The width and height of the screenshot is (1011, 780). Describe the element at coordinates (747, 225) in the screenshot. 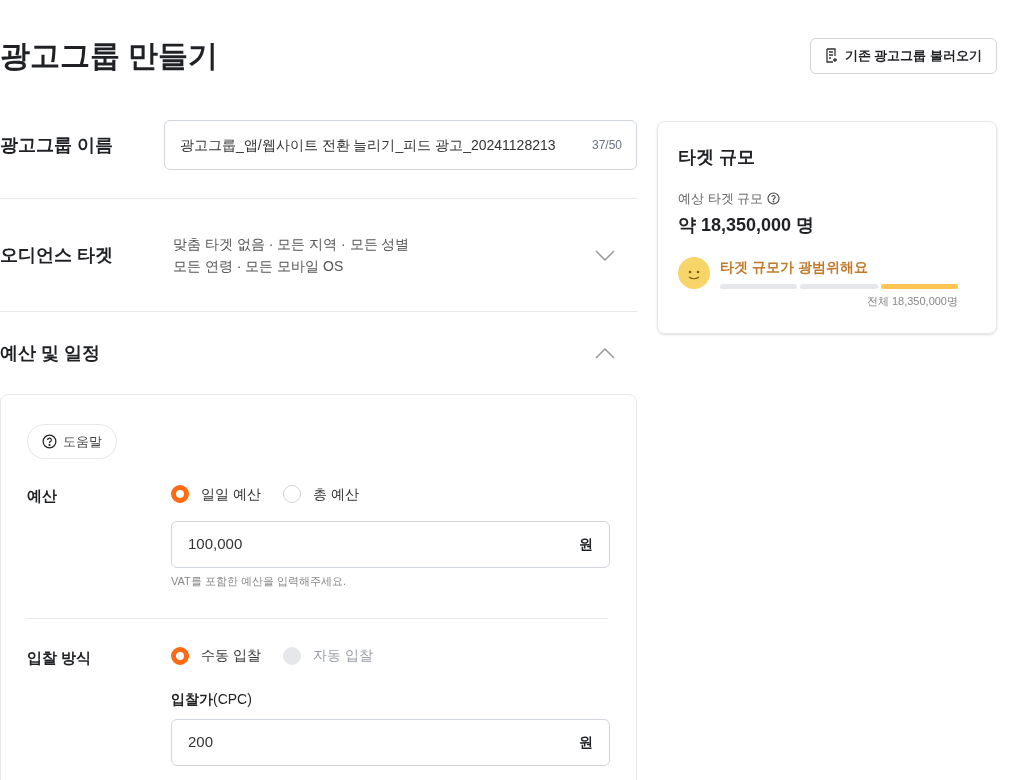

I see `estimate-value: 약 18,350,000 명` at that location.